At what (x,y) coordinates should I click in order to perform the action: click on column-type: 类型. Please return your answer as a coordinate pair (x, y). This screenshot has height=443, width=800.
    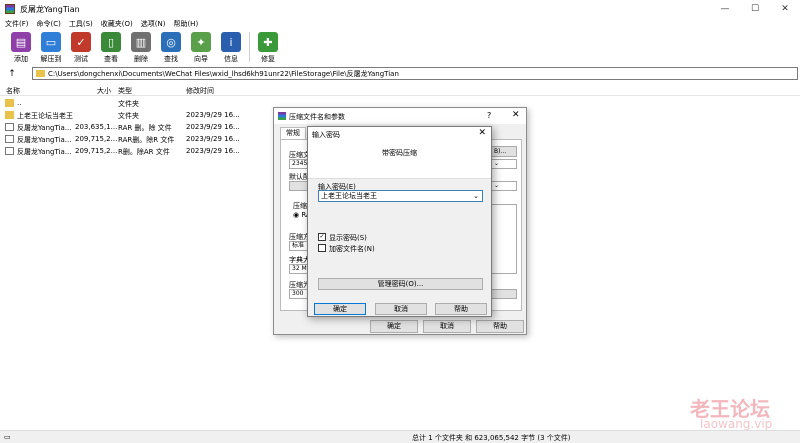
    Looking at the image, I should click on (125, 91).